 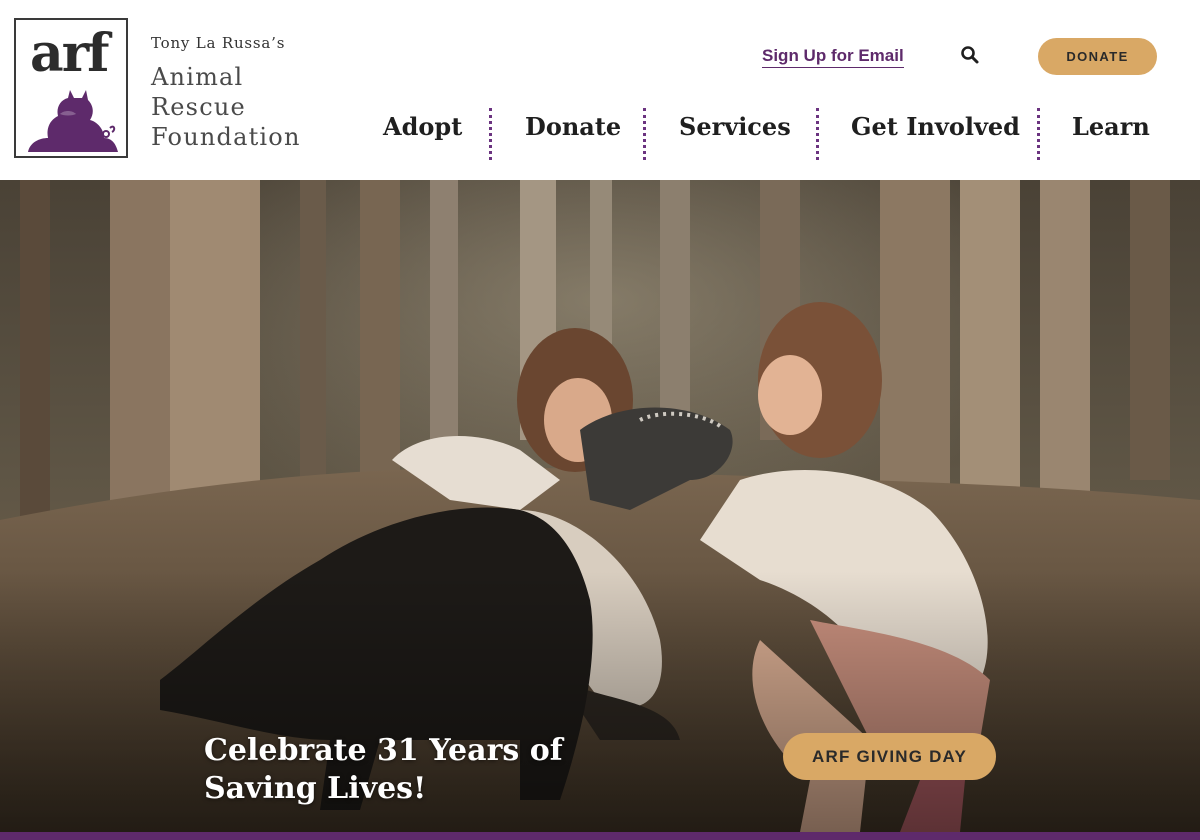 I want to click on org-name: Animal Rescue Foundation, so click(x=251, y=107).